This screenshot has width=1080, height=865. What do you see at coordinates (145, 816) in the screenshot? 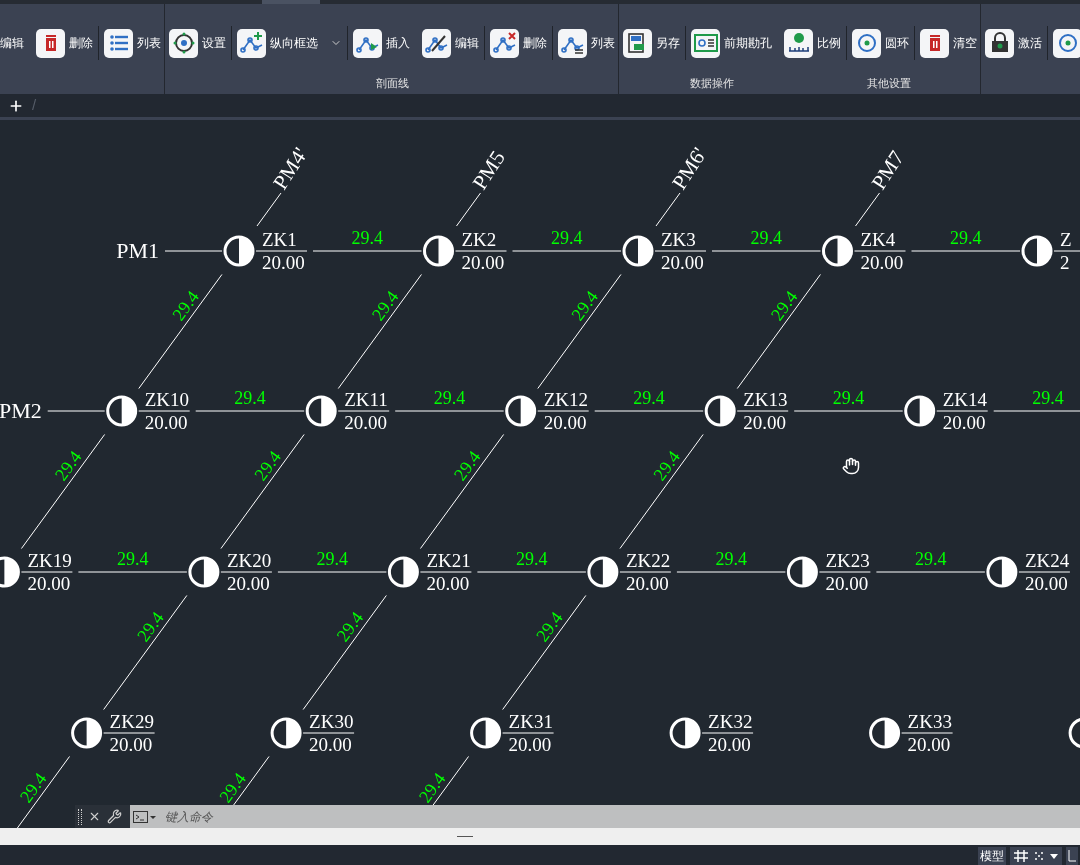
I see `terminal-icon` at bounding box center [145, 816].